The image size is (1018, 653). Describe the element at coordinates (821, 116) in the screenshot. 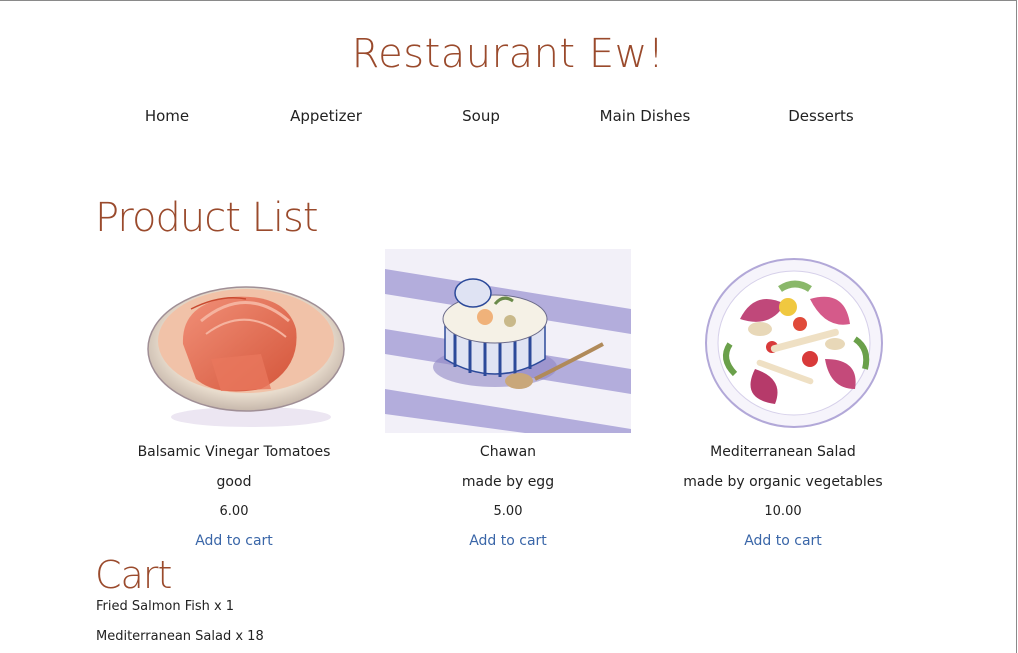

I see `nav-item-desserts: Desserts` at that location.